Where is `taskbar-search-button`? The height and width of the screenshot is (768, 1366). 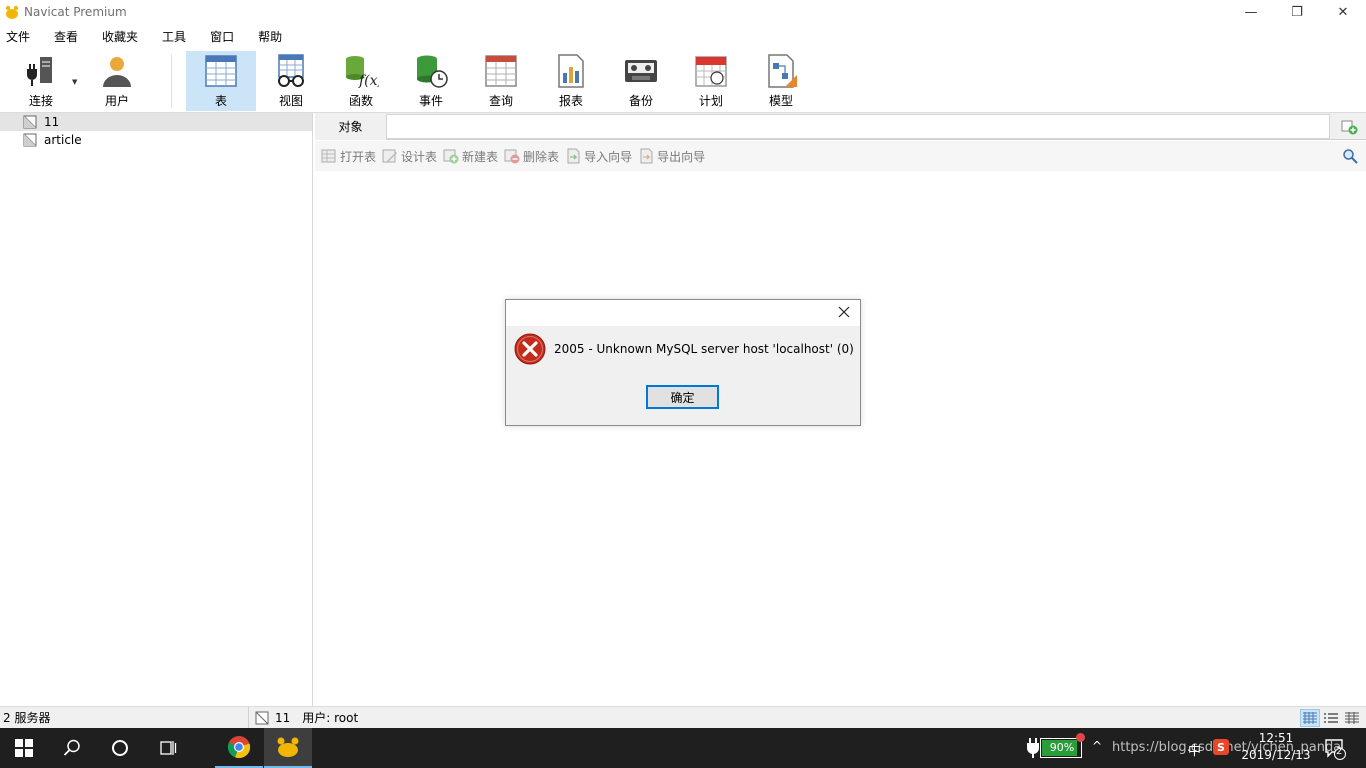
taskbar-search-button is located at coordinates (72, 748).